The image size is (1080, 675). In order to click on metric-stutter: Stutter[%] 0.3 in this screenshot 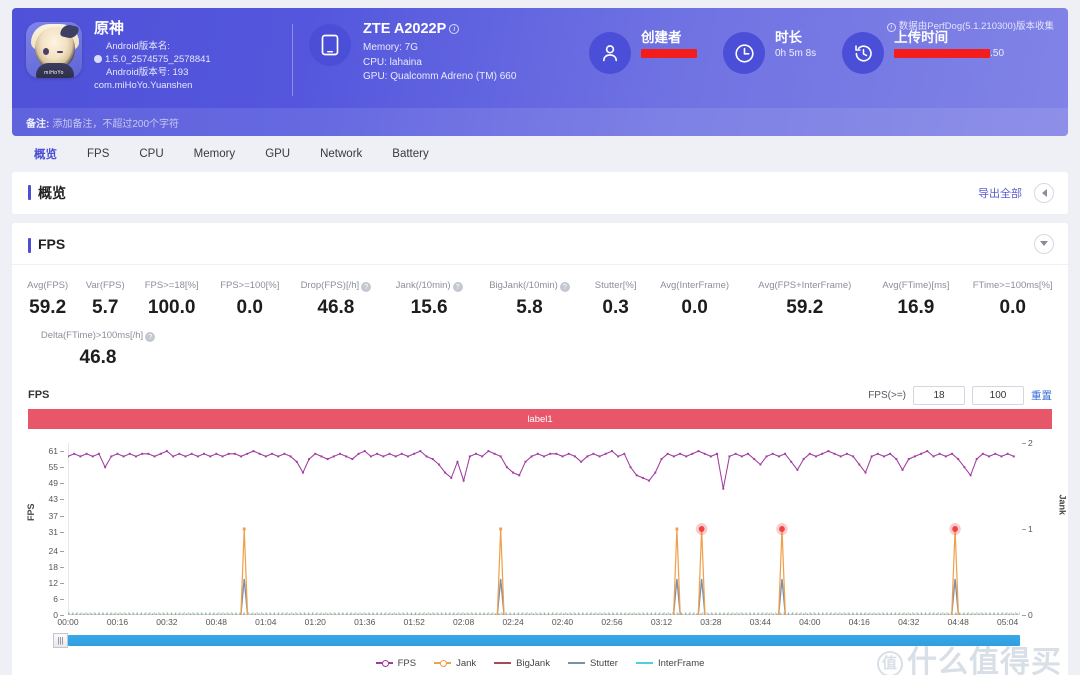, I will do `click(615, 301)`.